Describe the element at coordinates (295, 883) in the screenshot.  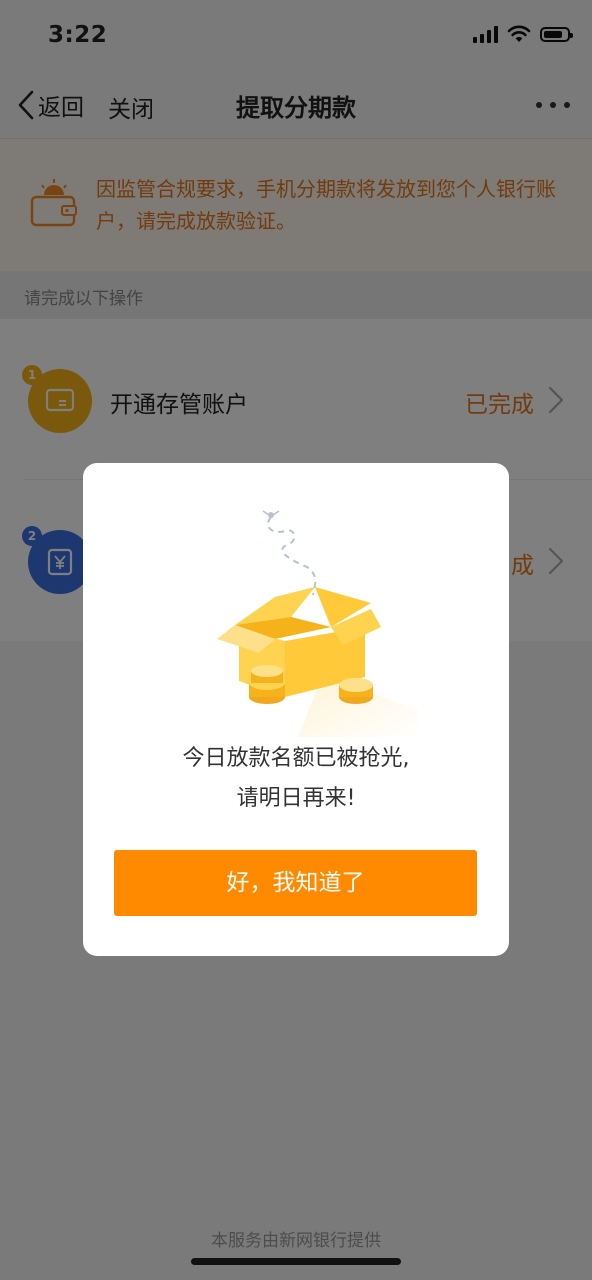
I see `acknowledge-button: 好，我知道了` at that location.